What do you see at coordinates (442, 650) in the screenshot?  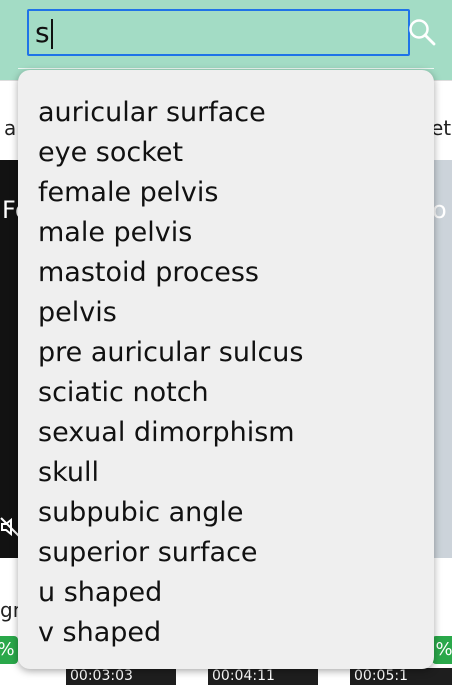 I see `match-badge-right: %` at bounding box center [442, 650].